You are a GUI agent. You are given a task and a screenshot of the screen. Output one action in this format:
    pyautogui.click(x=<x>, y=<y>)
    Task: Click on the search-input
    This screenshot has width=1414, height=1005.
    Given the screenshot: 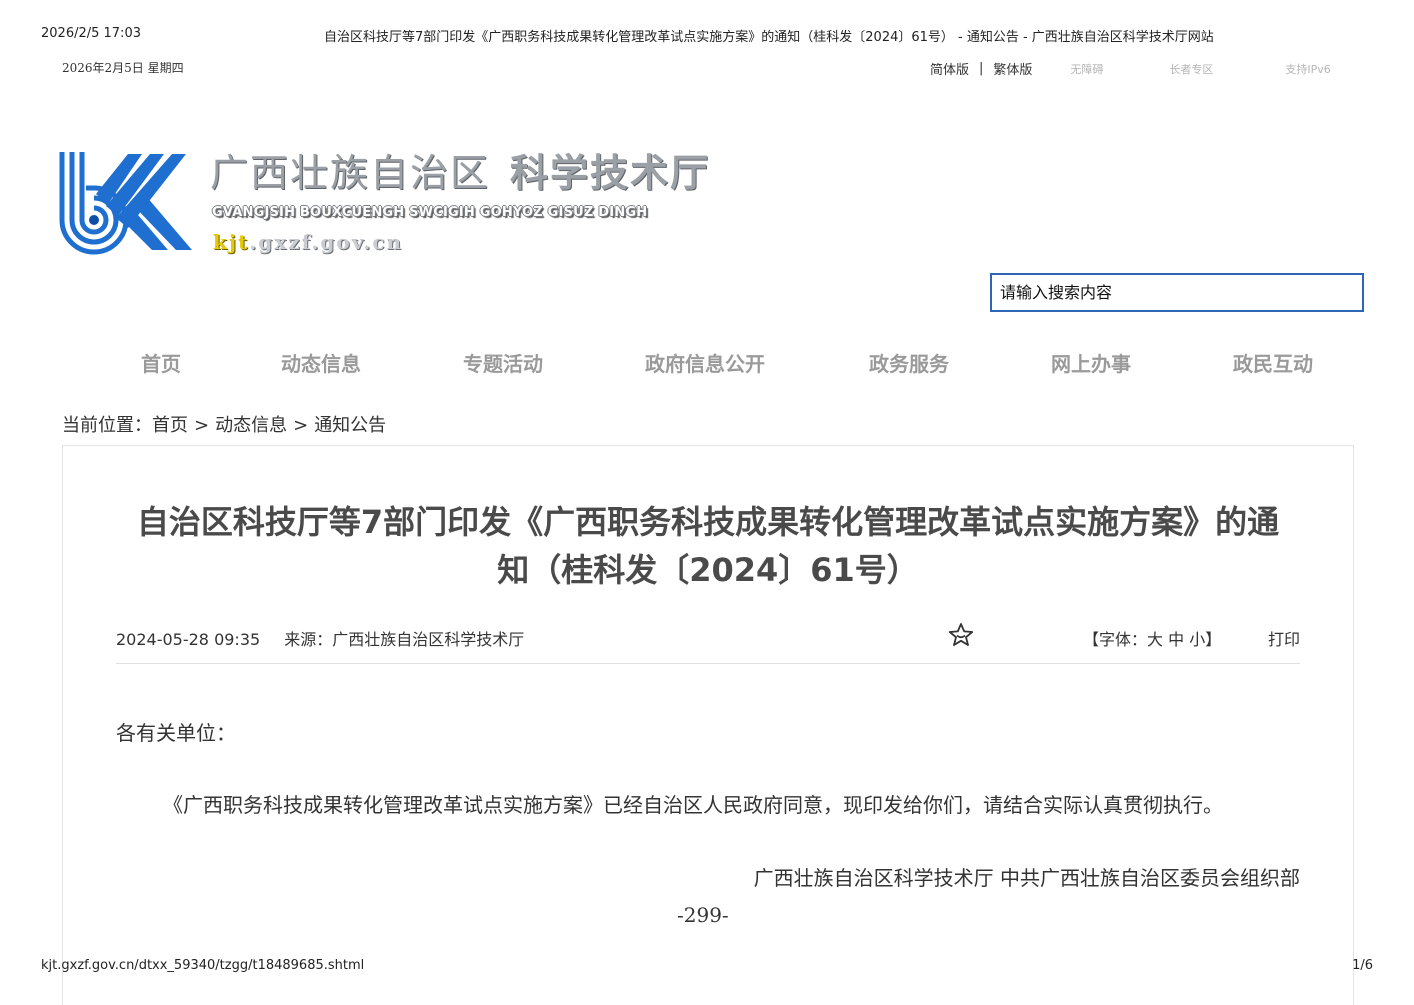 What is the action you would take?
    pyautogui.click(x=1177, y=292)
    